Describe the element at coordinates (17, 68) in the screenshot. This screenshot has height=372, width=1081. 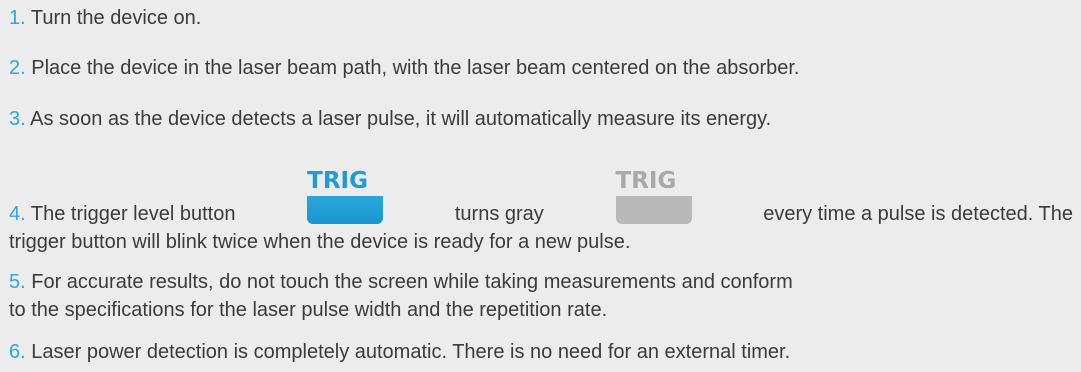
I see `step-number: 2.` at that location.